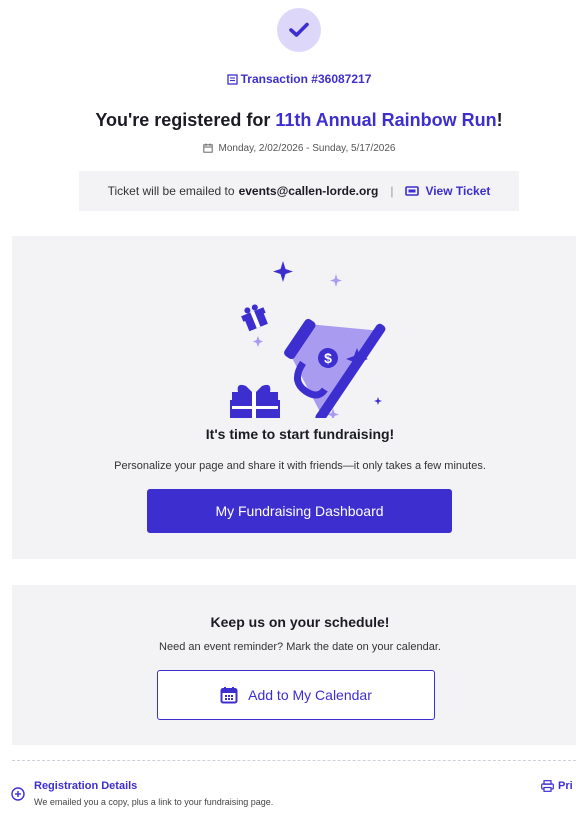  Describe the element at coordinates (85, 786) in the screenshot. I see `registration-details-link: Registration Details` at that location.